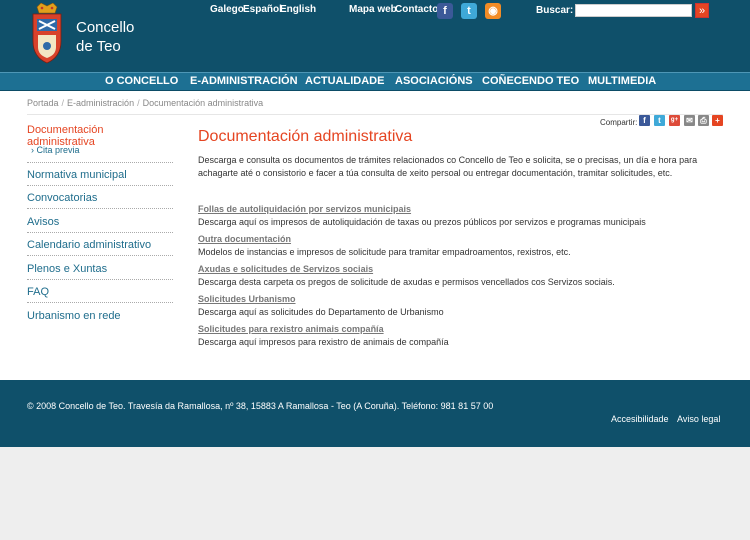  Describe the element at coordinates (298, 9) in the screenshot. I see `lang-english: English` at that location.